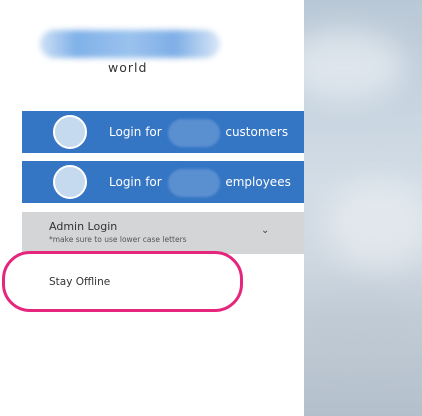 The width and height of the screenshot is (422, 416). I want to click on logo-subtitle: world, so click(128, 67).